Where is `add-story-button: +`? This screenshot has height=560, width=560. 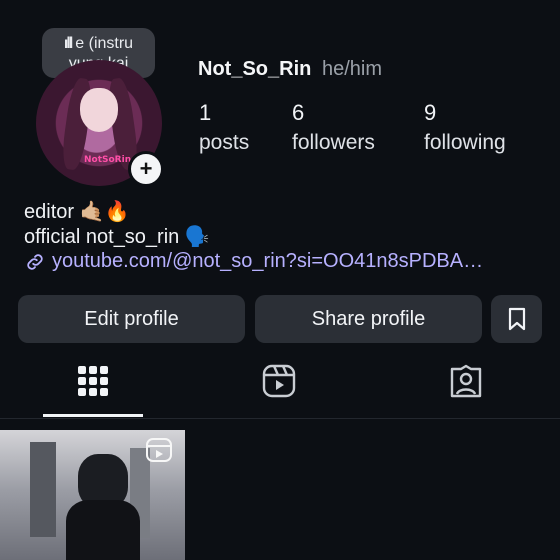
add-story-button: + is located at coordinates (146, 169).